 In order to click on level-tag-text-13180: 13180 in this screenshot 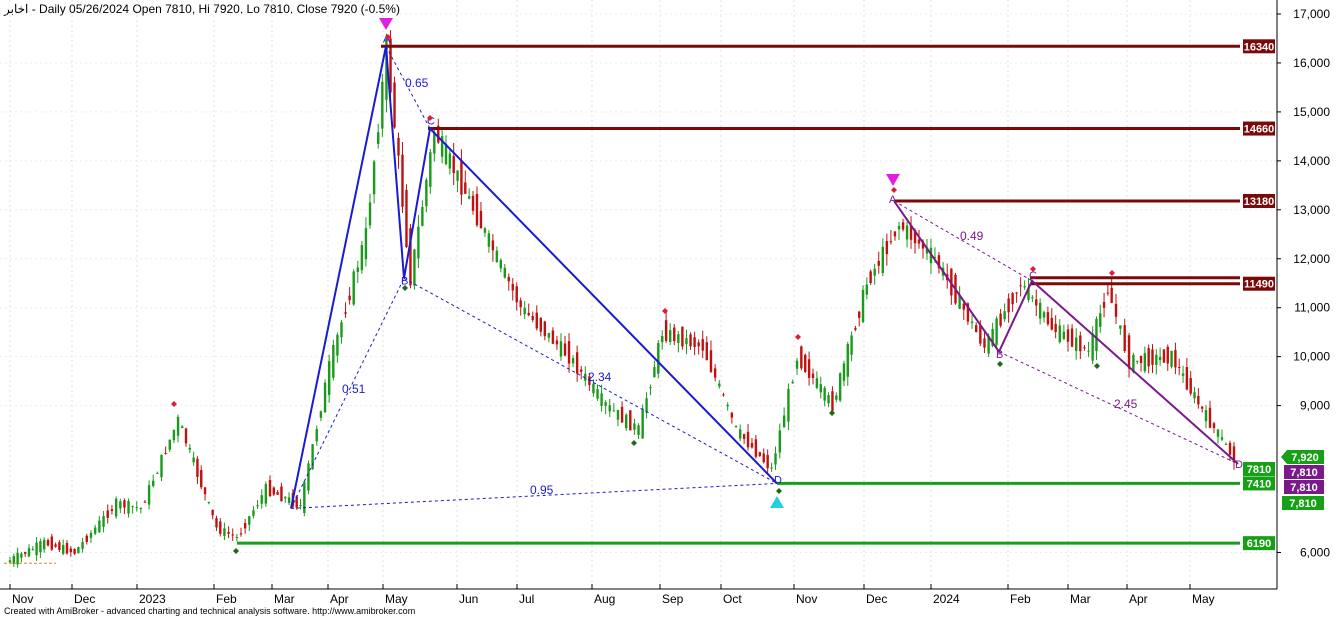, I will do `click(1259, 202)`.